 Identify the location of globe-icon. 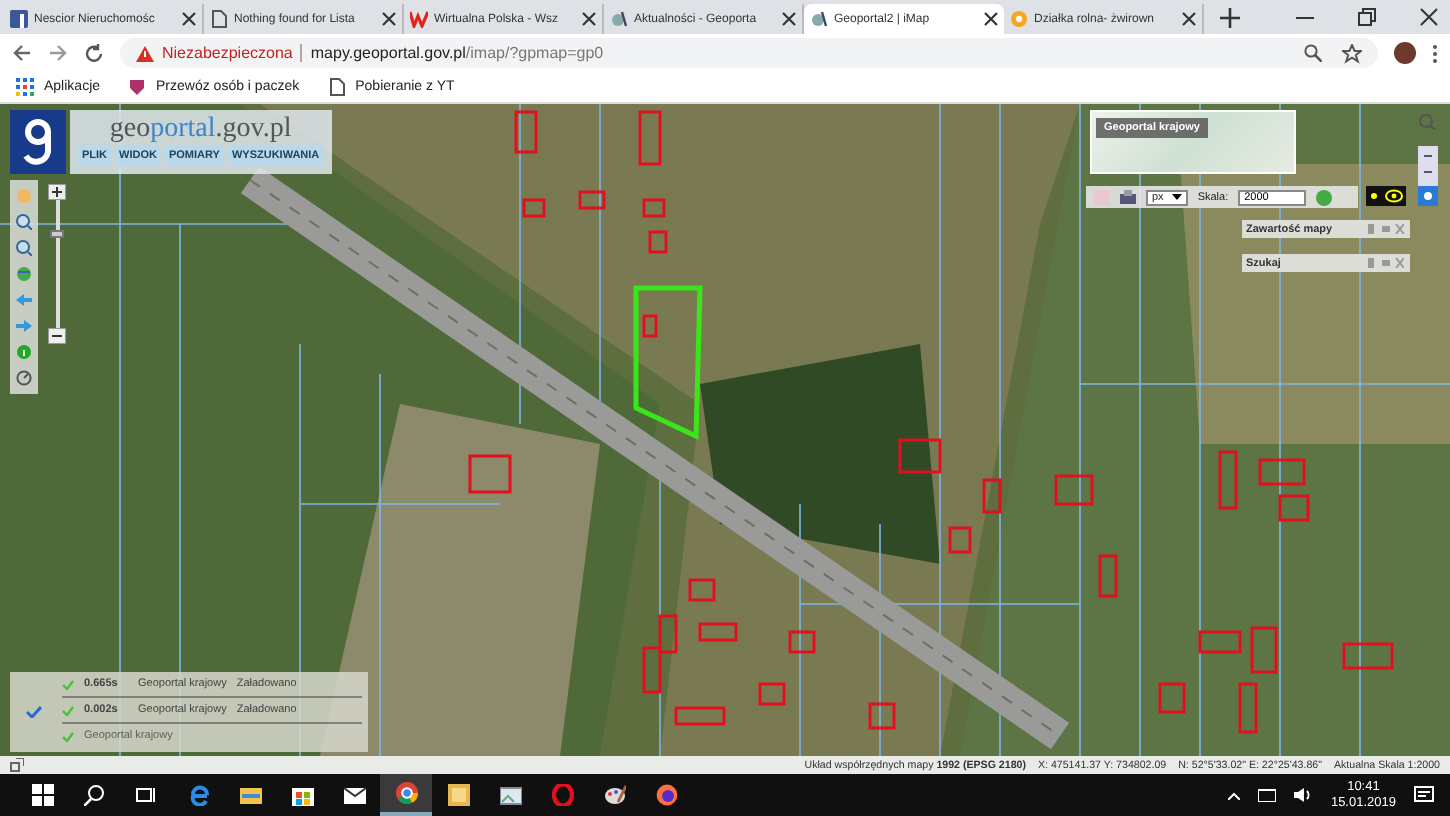
(24, 274).